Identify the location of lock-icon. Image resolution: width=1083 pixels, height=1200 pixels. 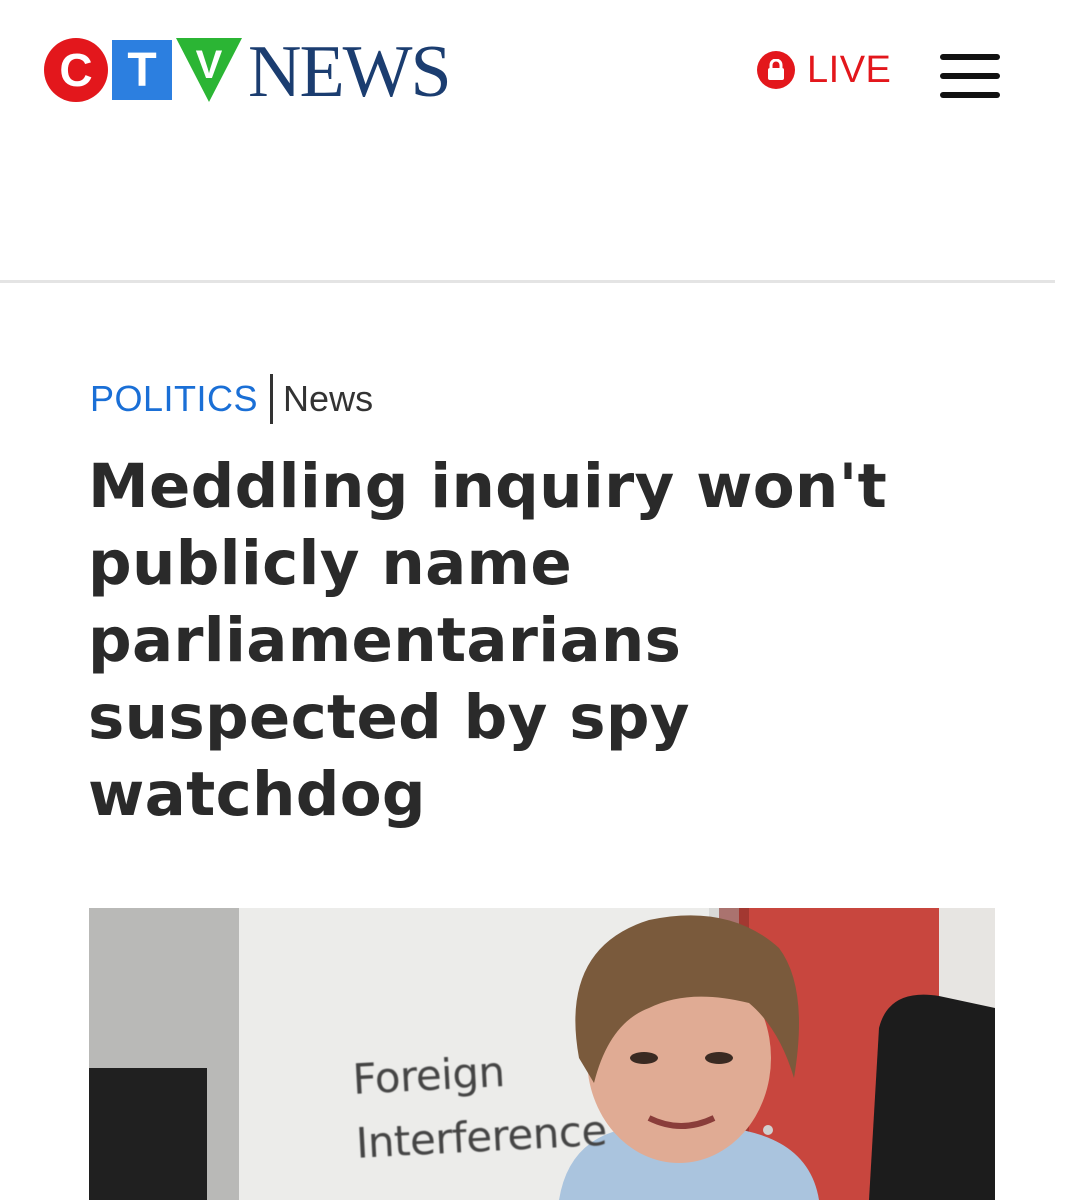
(776, 70).